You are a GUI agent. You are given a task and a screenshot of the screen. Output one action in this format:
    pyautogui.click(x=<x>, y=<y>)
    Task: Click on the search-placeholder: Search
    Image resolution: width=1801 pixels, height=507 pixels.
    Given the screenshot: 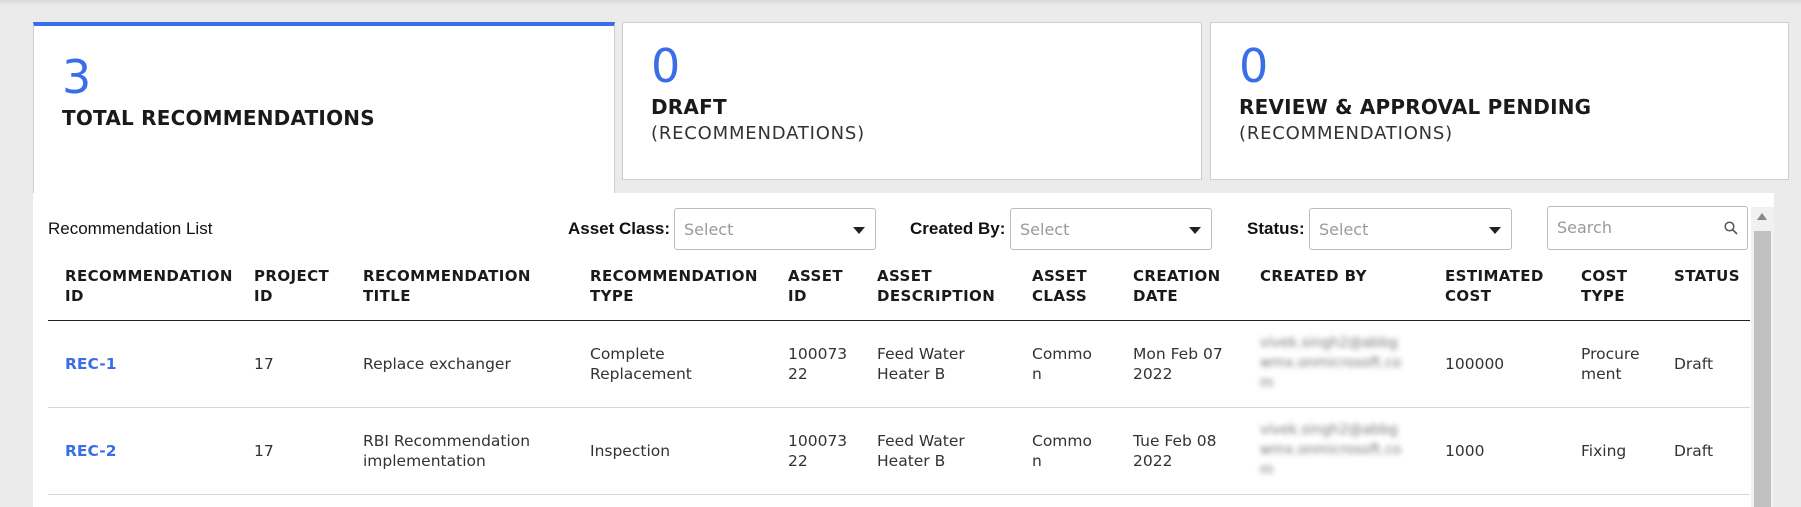 What is the action you would take?
    pyautogui.click(x=1584, y=227)
    